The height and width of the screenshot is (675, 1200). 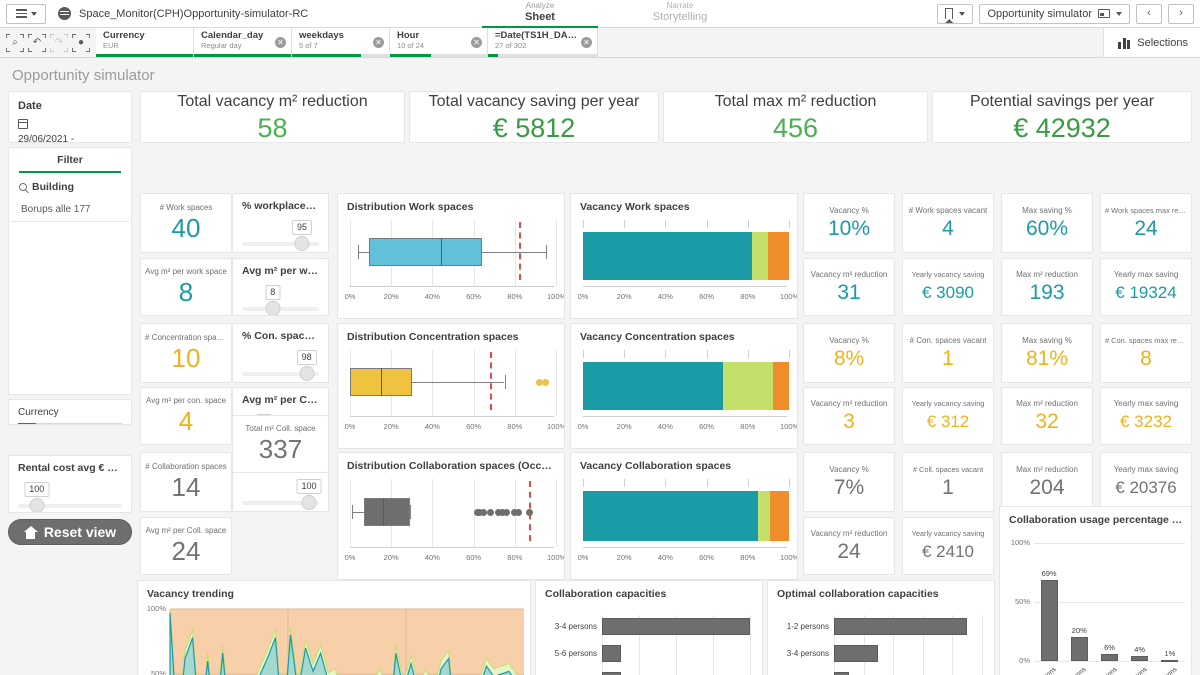 I want to click on selection-chip: =Date(TS1H_DA… 27 of 302 ✕, so click(x=543, y=42).